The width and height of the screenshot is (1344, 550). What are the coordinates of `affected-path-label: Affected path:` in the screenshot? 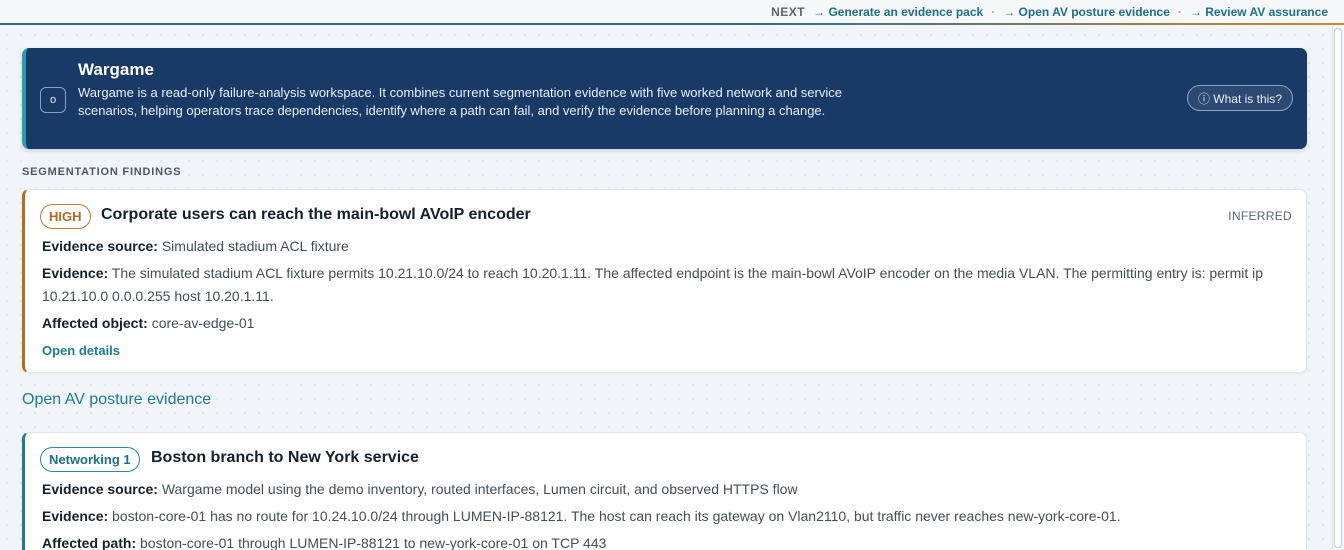 It's located at (89, 542).